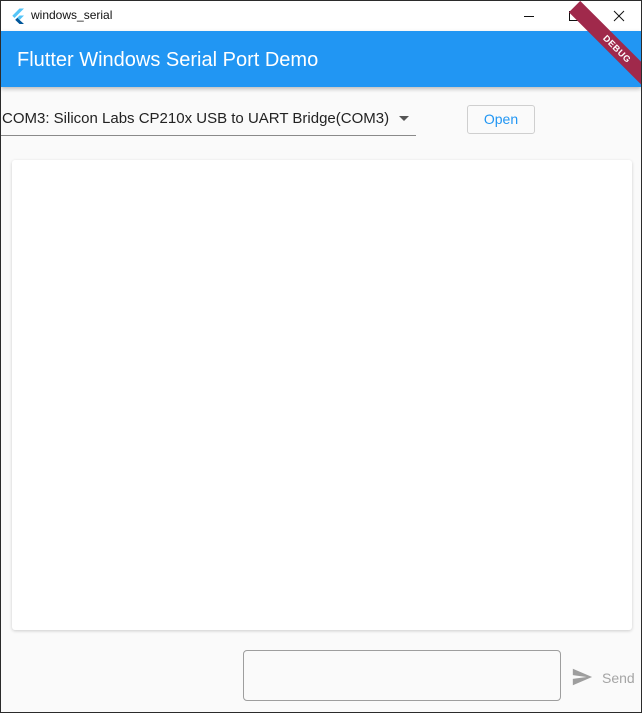 The height and width of the screenshot is (713, 642). What do you see at coordinates (404, 118) in the screenshot?
I see `dropdown-arrow-icon` at bounding box center [404, 118].